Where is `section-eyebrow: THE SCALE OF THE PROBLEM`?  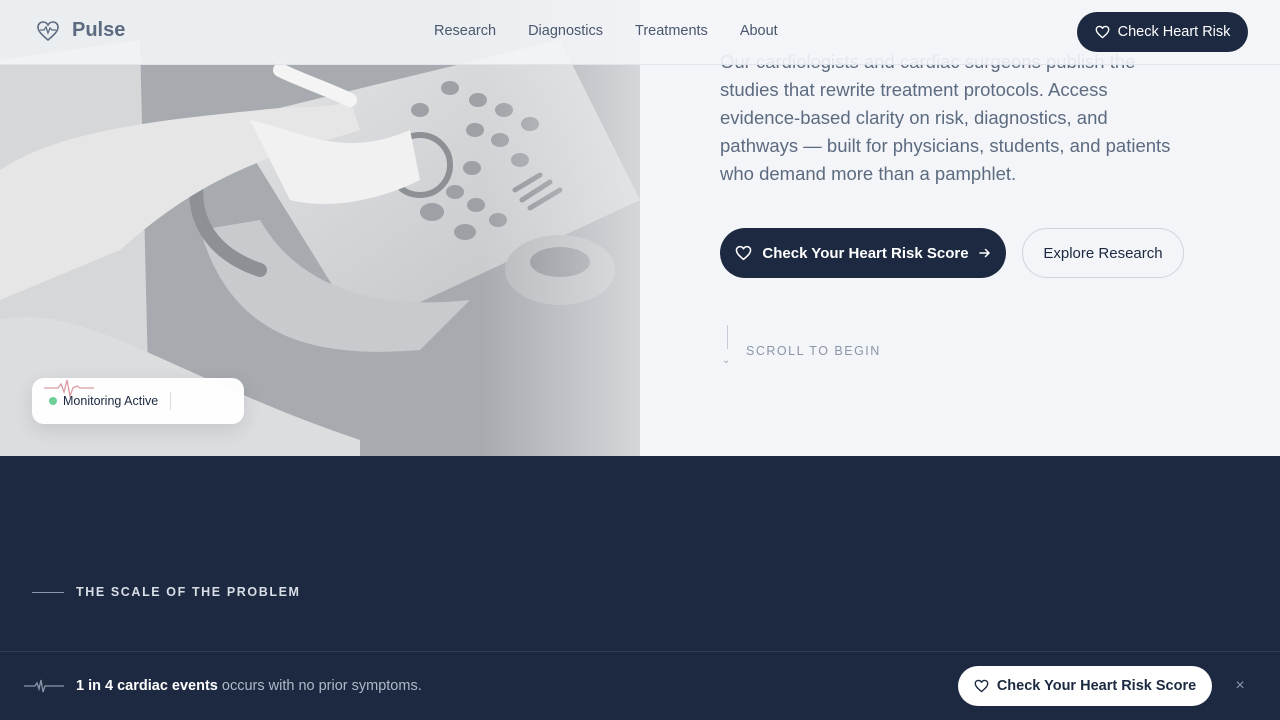 section-eyebrow: THE SCALE OF THE PROBLEM is located at coordinates (188, 592).